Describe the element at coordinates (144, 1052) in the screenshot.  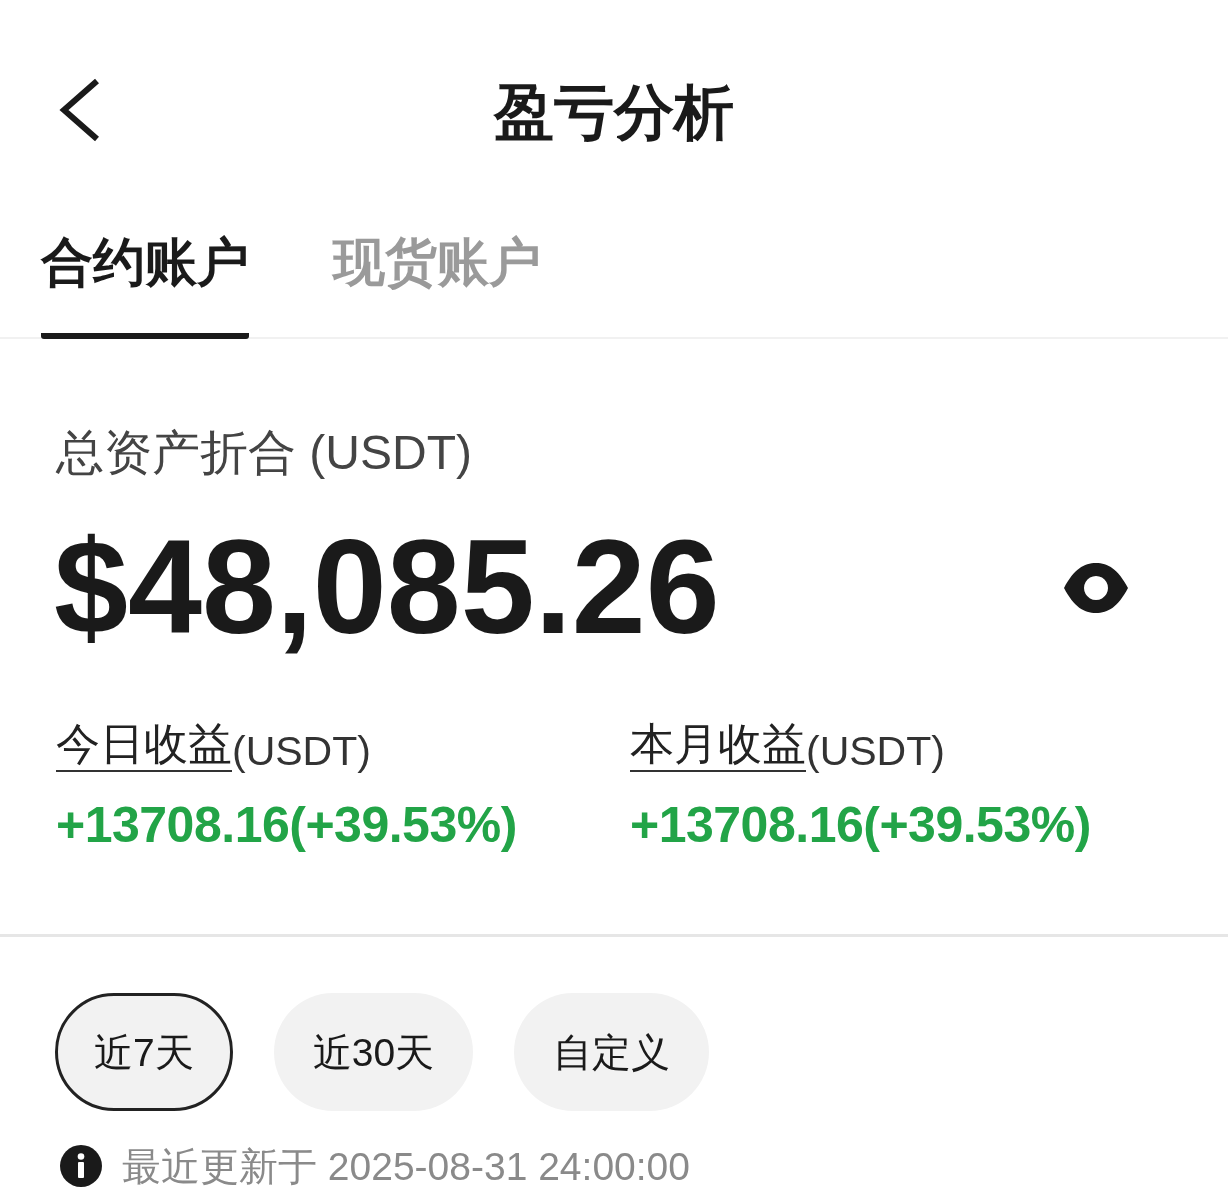
I see `period-chip: 近7天` at that location.